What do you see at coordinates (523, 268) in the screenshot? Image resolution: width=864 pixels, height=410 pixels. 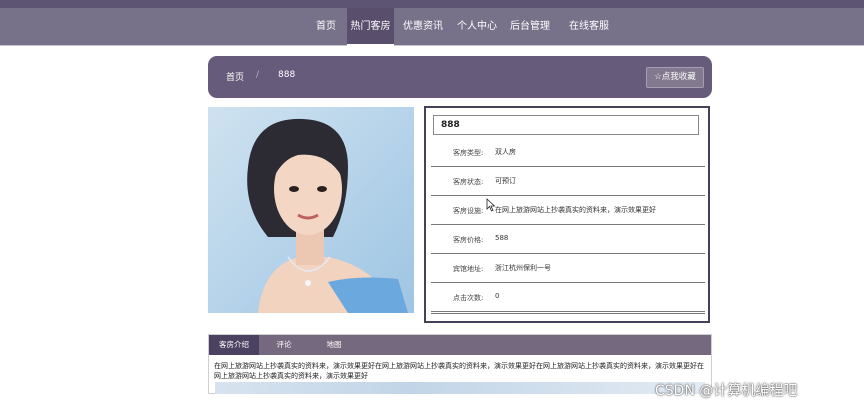 I see `hotel-address-value: 浙江杭州保利一号` at bounding box center [523, 268].